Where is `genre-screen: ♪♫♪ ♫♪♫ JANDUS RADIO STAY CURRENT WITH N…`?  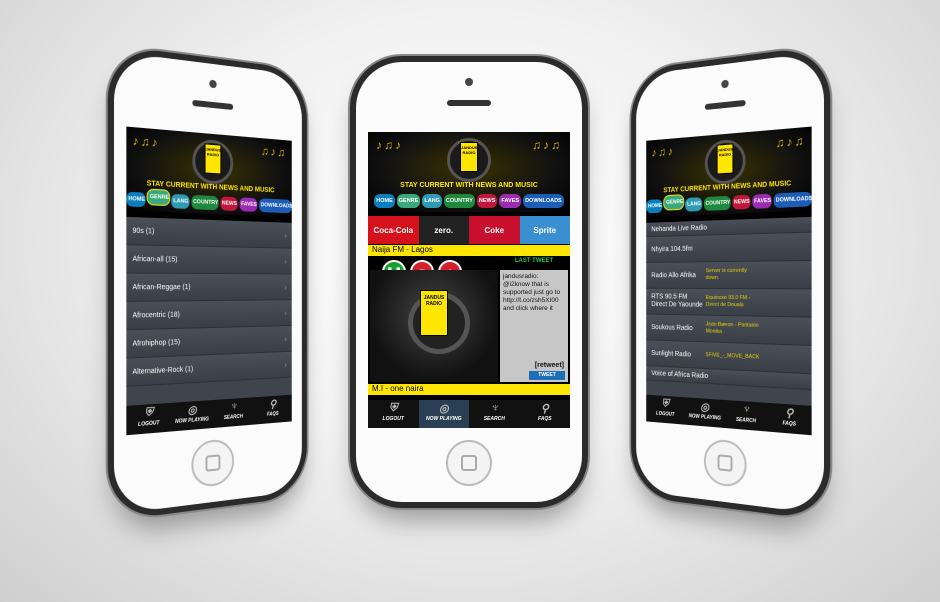
genre-screen: ♪♫♪ ♫♪♫ JANDUS RADIO STAY CURRENT WITH N… is located at coordinates (209, 281).